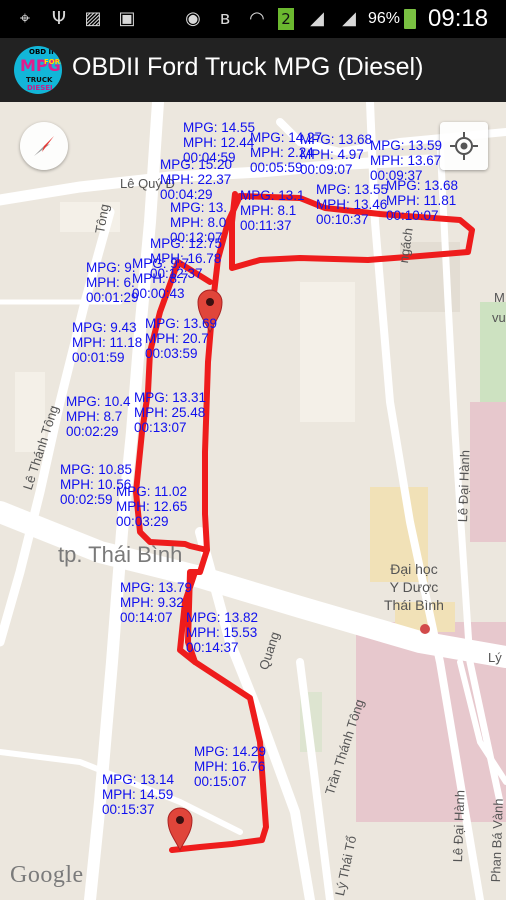 This screenshot has width=506, height=900. I want to click on eye-icon: ◉, so click(193, 18).